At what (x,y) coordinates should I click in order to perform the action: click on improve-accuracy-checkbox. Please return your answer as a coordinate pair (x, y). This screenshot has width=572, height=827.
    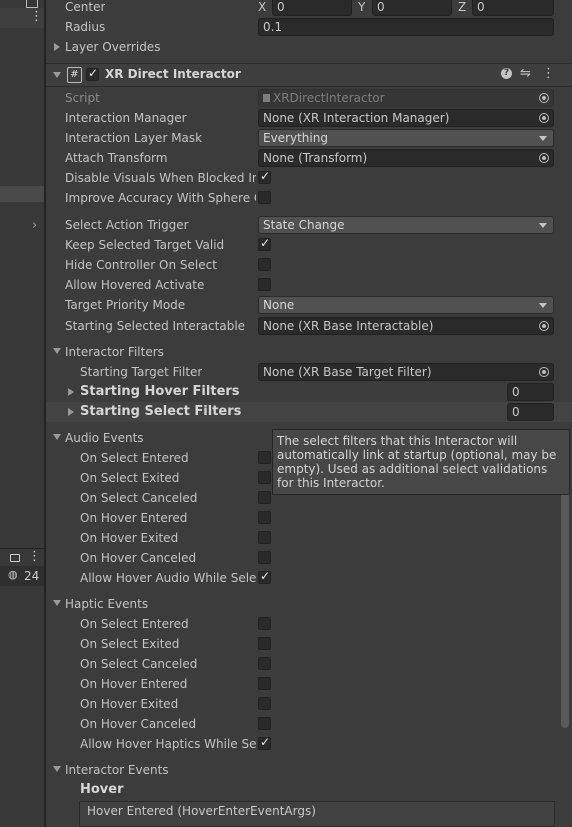
    Looking at the image, I should click on (264, 197).